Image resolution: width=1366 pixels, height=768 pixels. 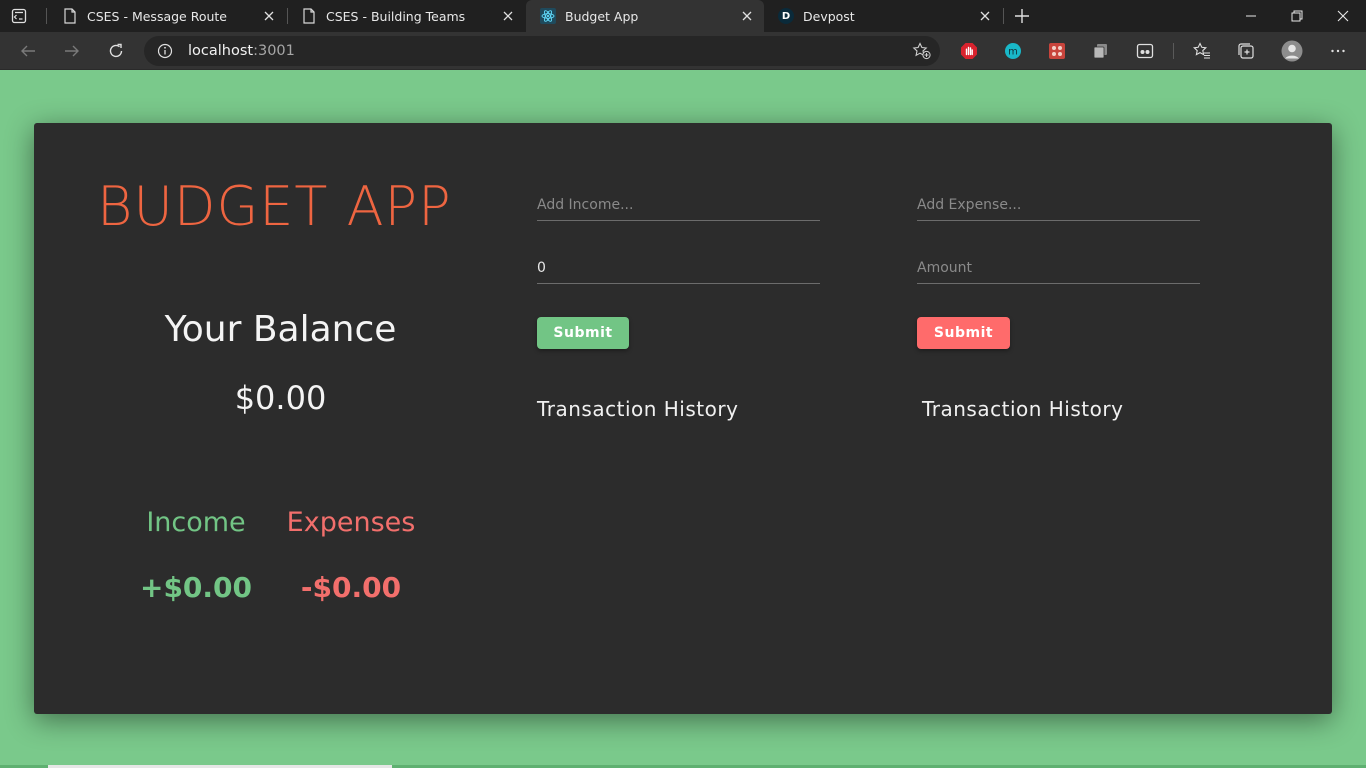 What do you see at coordinates (678, 205) in the screenshot?
I see `income-description-input` at bounding box center [678, 205].